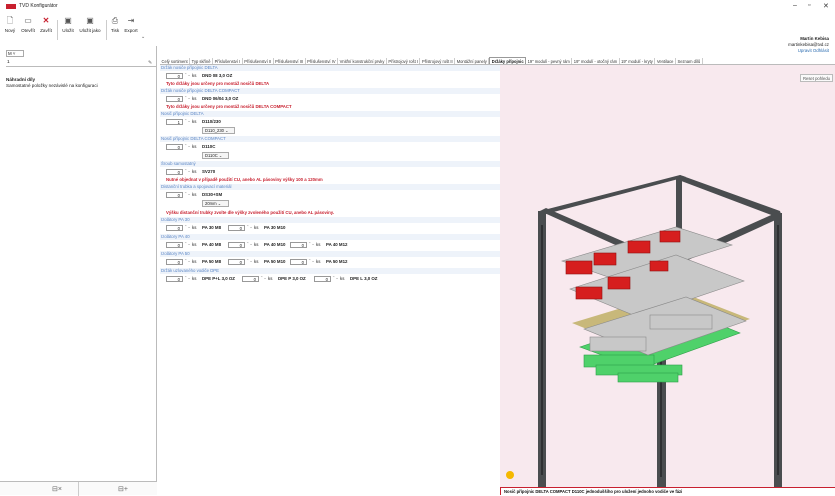  What do you see at coordinates (28, 24) in the screenshot?
I see `open-button: ▭ Otevřít` at bounding box center [28, 24].